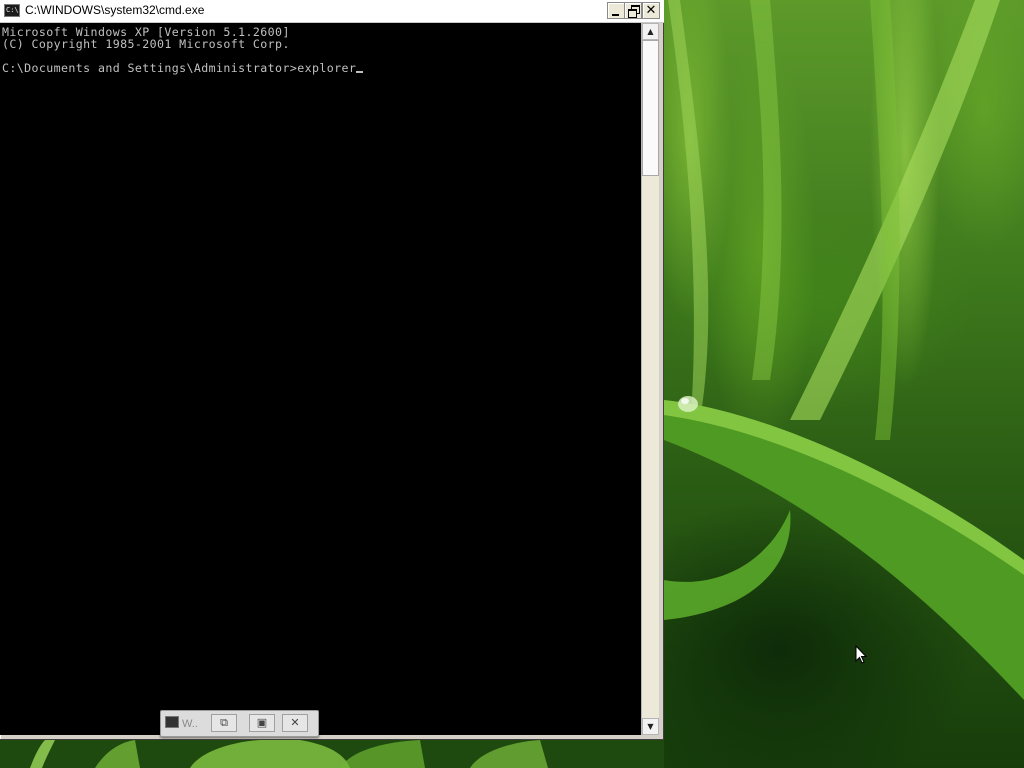  What do you see at coordinates (615, 15) in the screenshot?
I see `minimize-icon` at bounding box center [615, 15].